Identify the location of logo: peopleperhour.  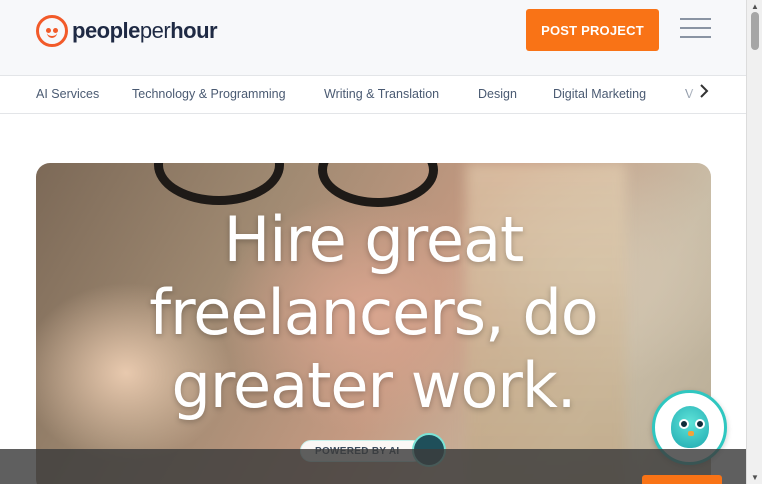
(127, 31).